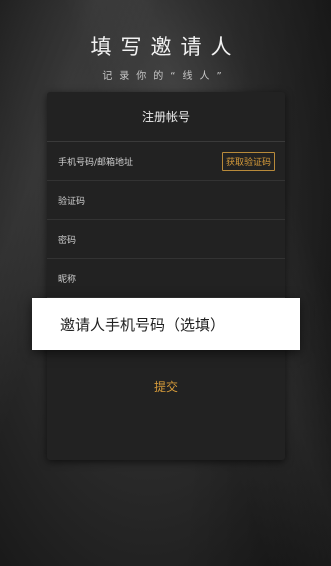 This screenshot has height=566, width=331. I want to click on inviter-phone-field: 邀请人手机号码（选填）, so click(166, 324).